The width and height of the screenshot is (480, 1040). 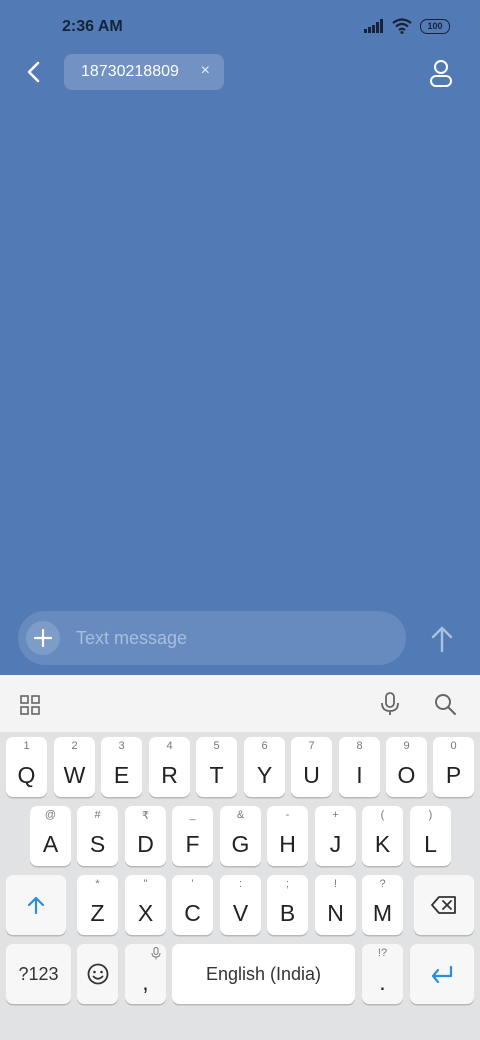 I want to click on contact-icon, so click(x=441, y=73).